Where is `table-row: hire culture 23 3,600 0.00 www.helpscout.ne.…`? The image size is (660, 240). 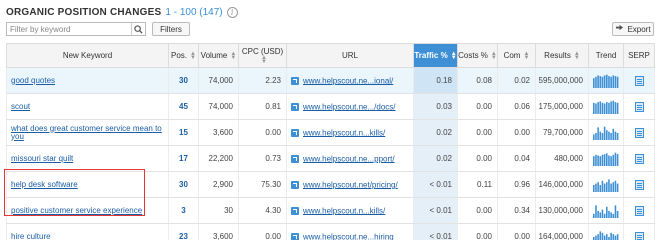
table-row: hire culture 23 3,600 0.00 www.helpscout.ne.… is located at coordinates (330, 231).